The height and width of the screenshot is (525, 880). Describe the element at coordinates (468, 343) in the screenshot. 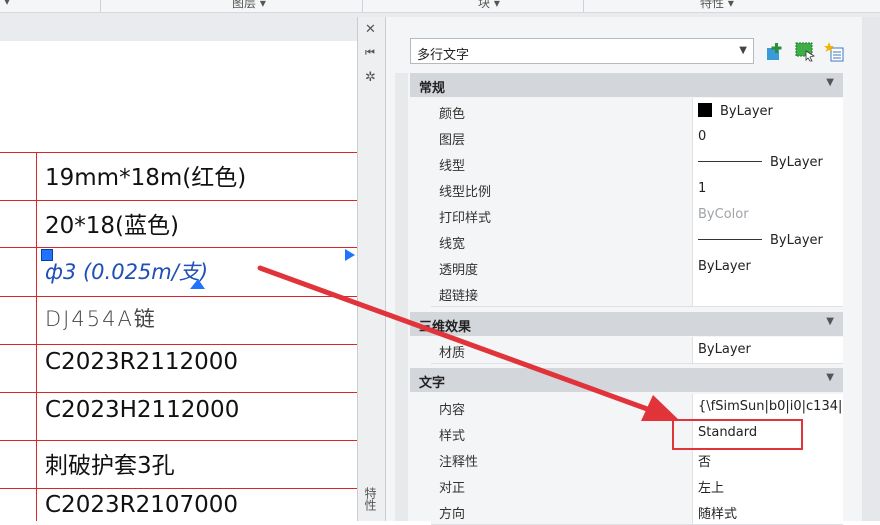

I see `annotation-arrow` at that location.